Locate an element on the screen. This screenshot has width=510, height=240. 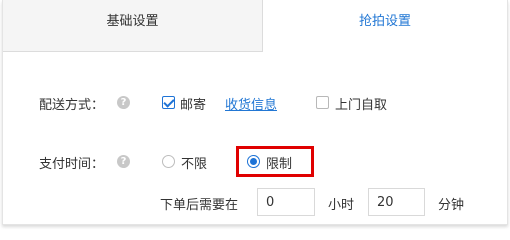
shipping-info-link: 收货信息 is located at coordinates (251, 103).